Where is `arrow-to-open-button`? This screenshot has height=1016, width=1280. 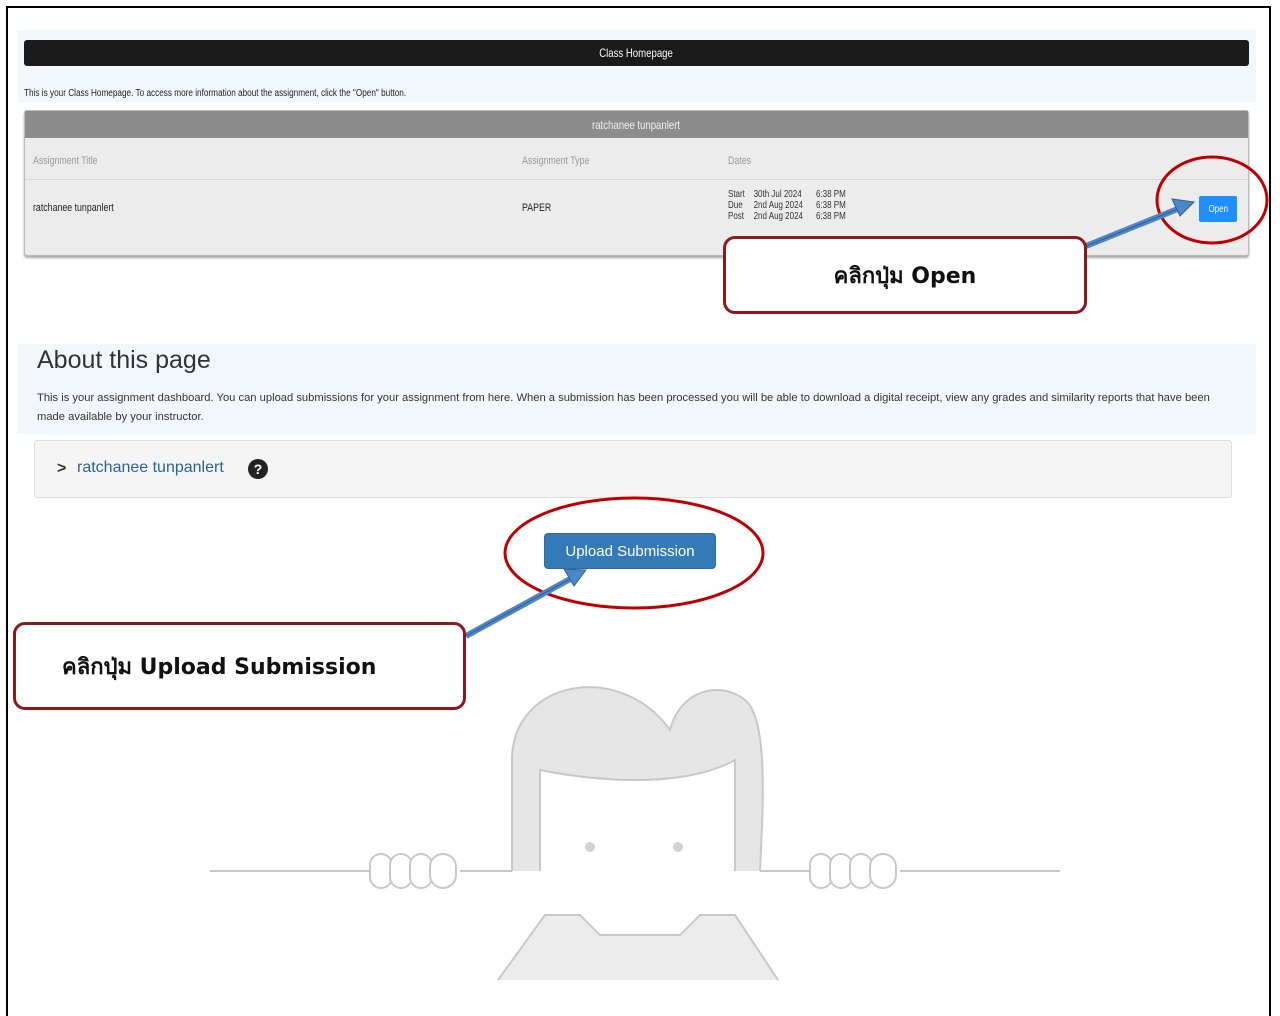 arrow-to-open-button is located at coordinates (1140, 223).